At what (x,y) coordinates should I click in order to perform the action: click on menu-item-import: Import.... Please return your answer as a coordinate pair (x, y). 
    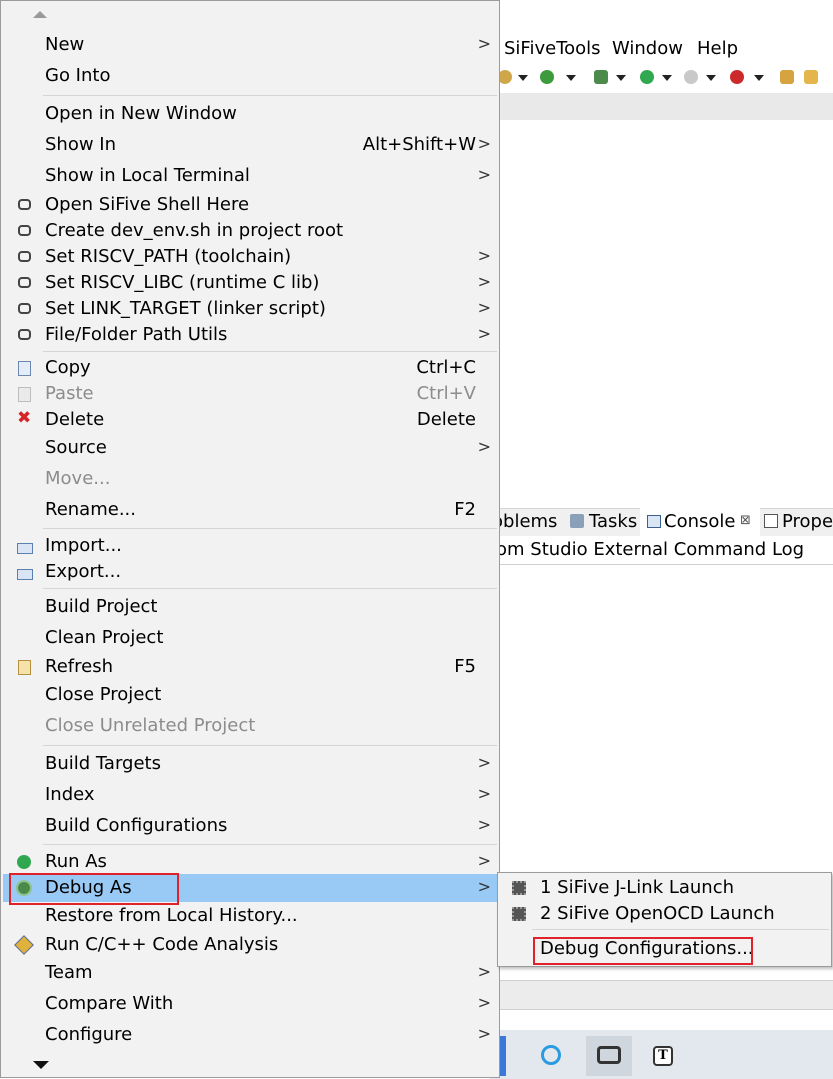
    Looking at the image, I should click on (251, 546).